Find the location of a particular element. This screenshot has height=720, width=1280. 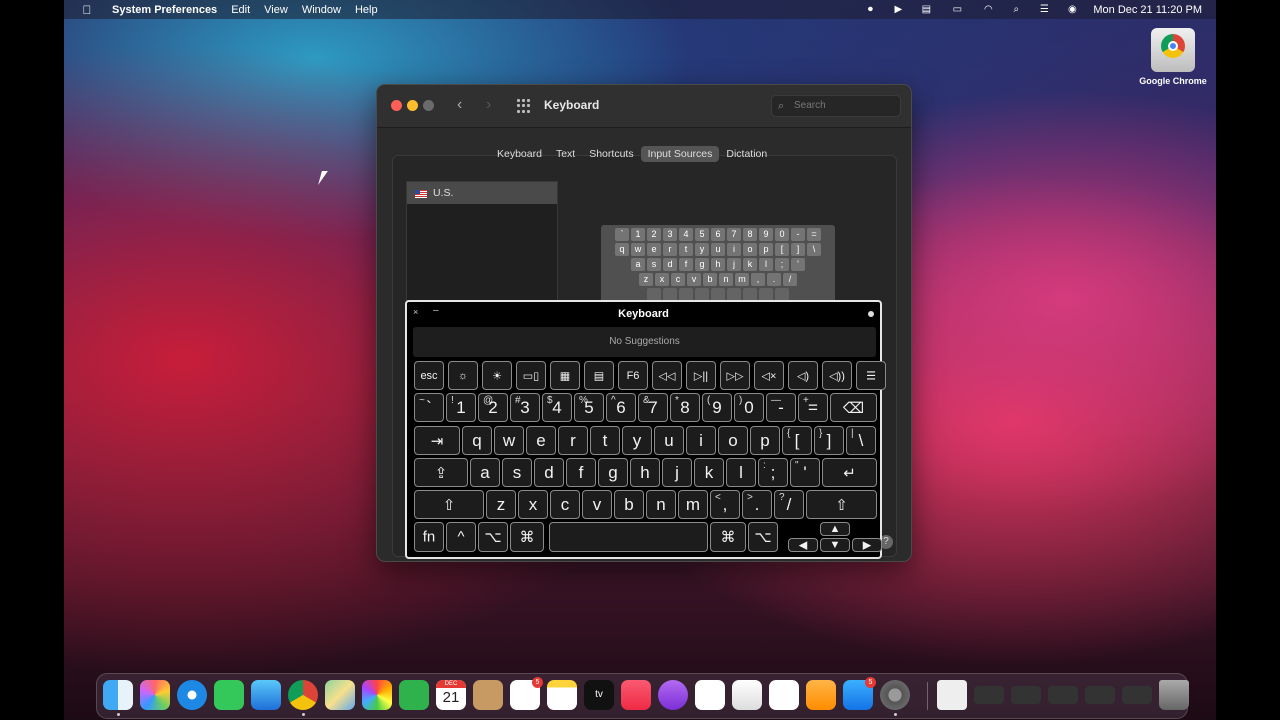

key-4: $4 is located at coordinates (557, 407).